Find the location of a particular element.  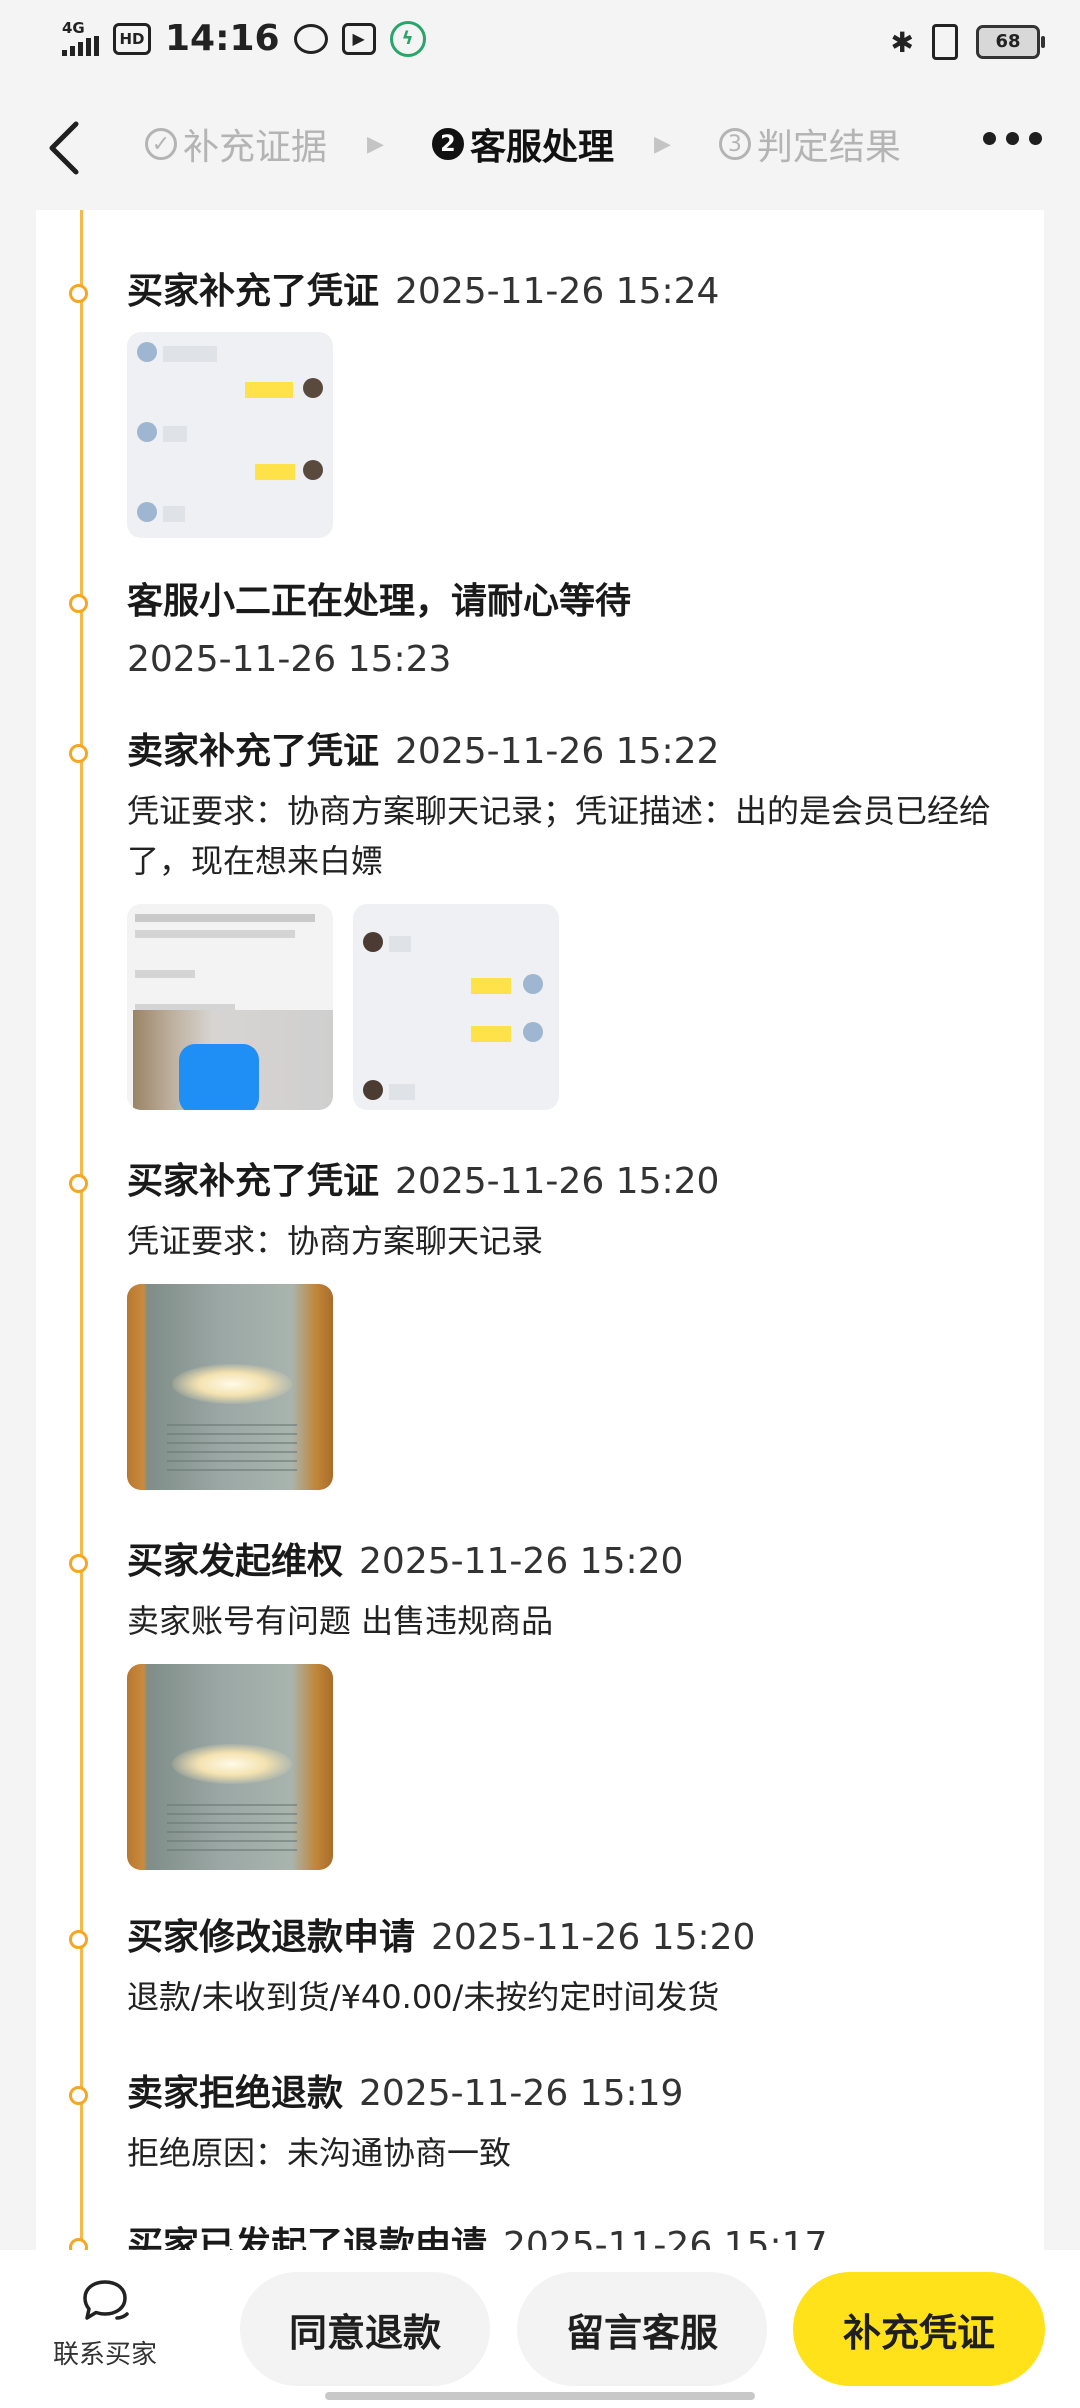

chat-bubble-icon is located at coordinates (106, 2300).